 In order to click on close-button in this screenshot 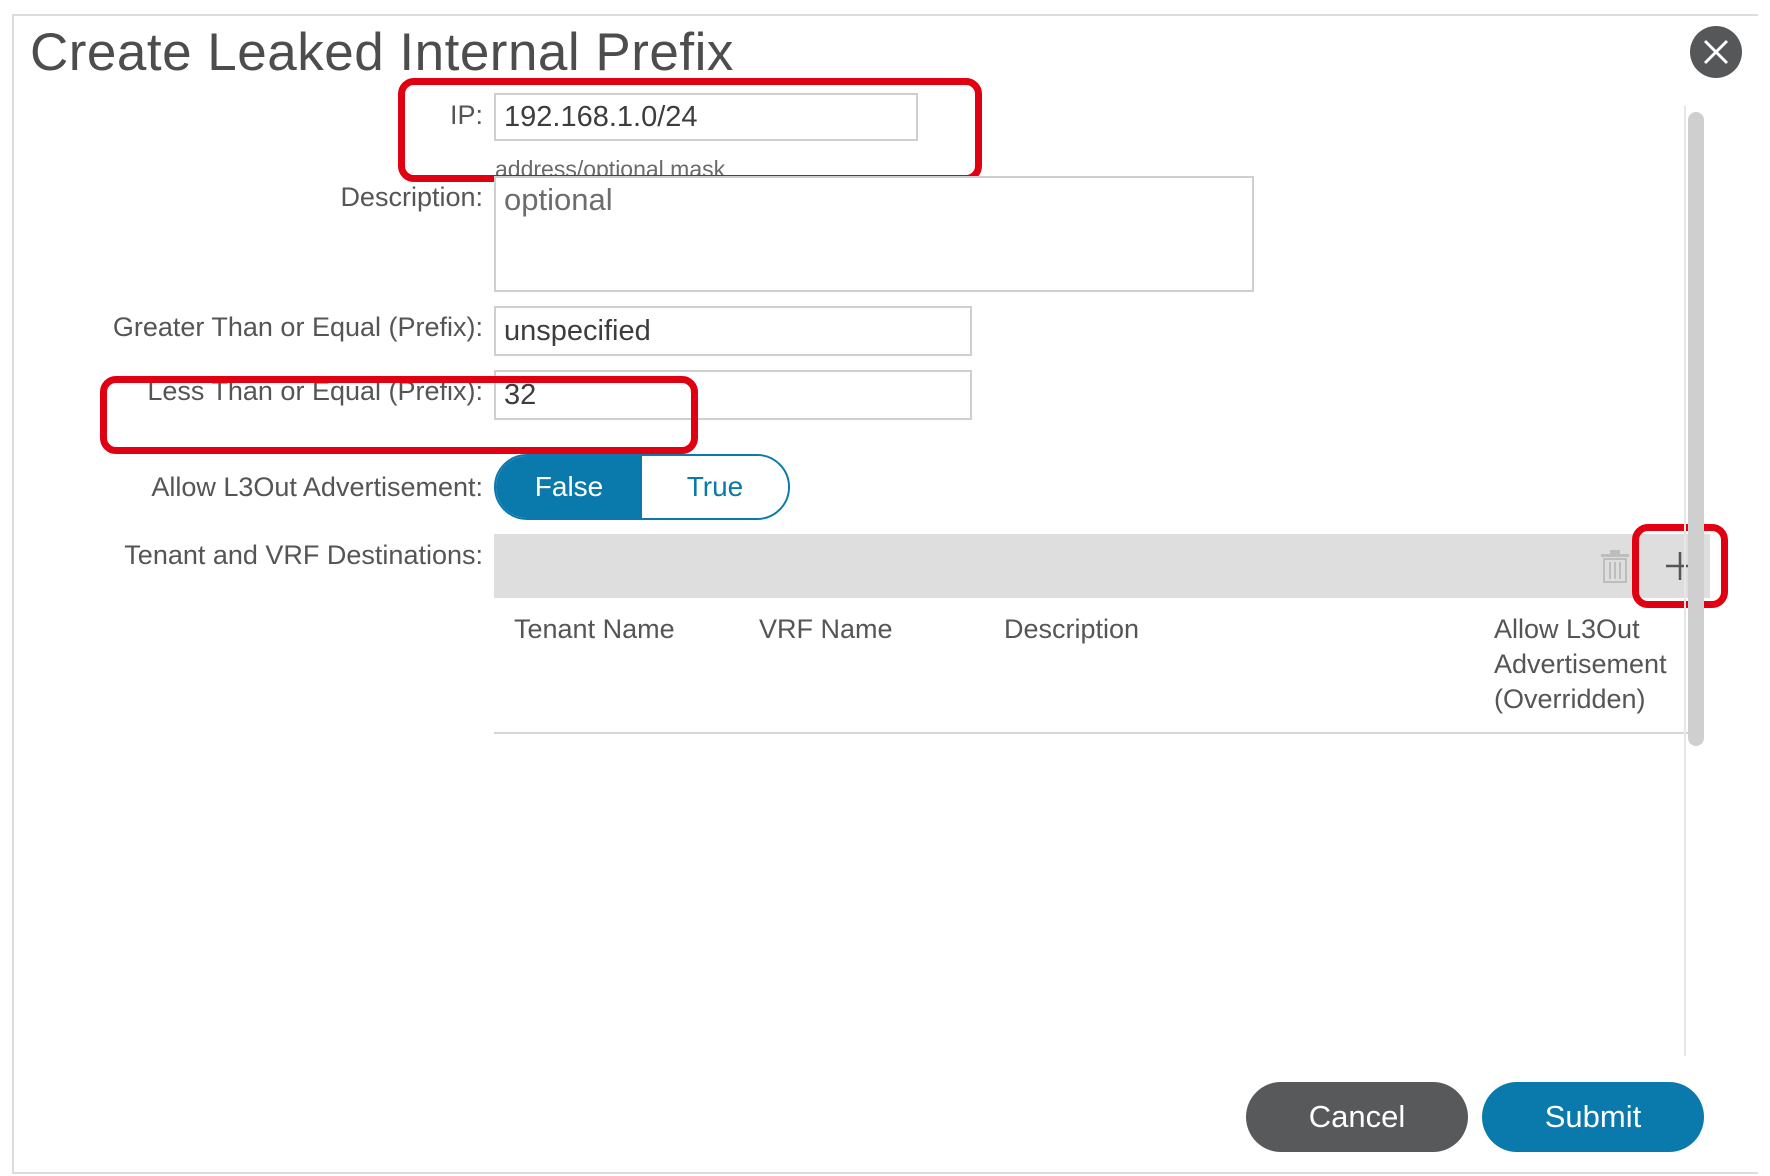, I will do `click(1716, 52)`.